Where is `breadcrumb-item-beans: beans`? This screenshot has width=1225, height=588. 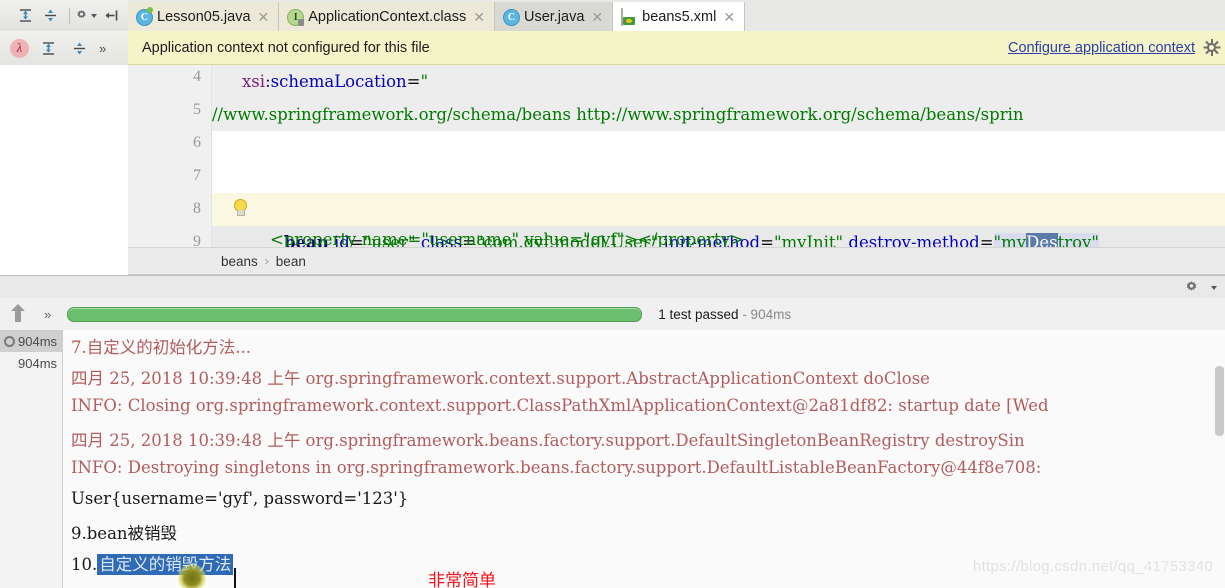
breadcrumb-item-beans: beans is located at coordinates (239, 261).